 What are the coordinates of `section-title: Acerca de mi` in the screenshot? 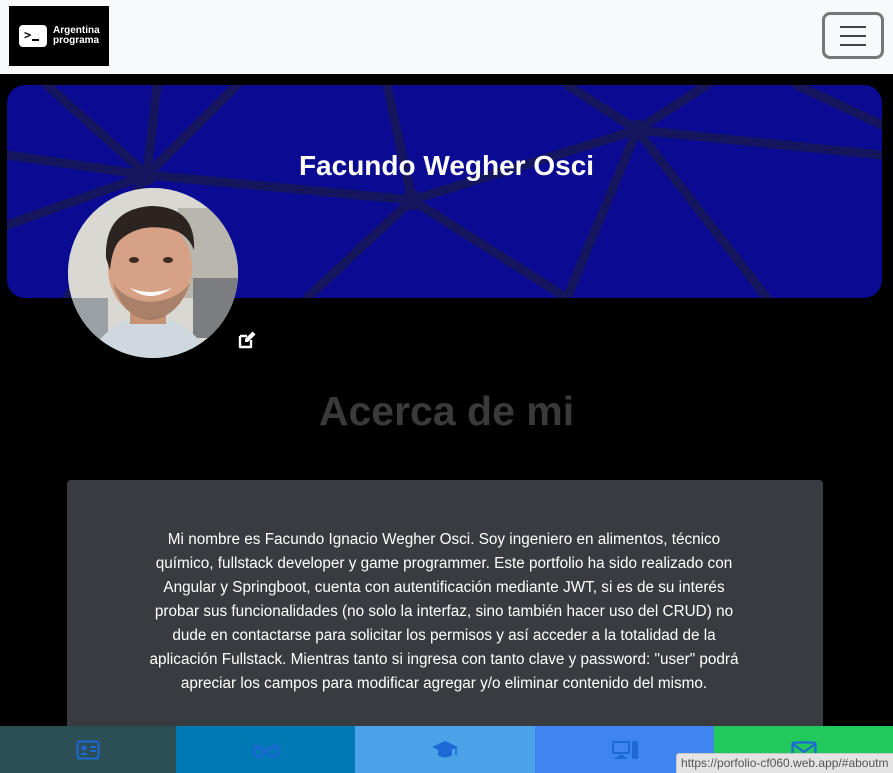 It's located at (446, 411).